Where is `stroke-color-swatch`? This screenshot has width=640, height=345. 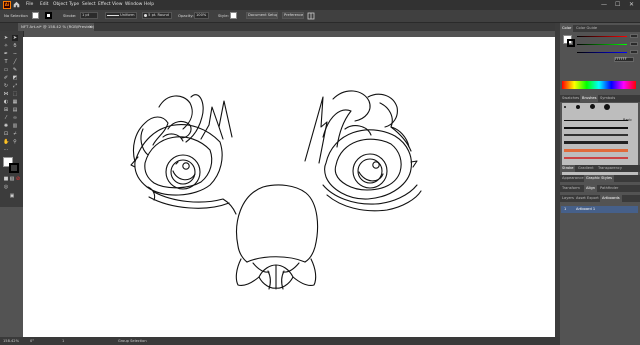
stroke-color-swatch is located at coordinates (14, 168).